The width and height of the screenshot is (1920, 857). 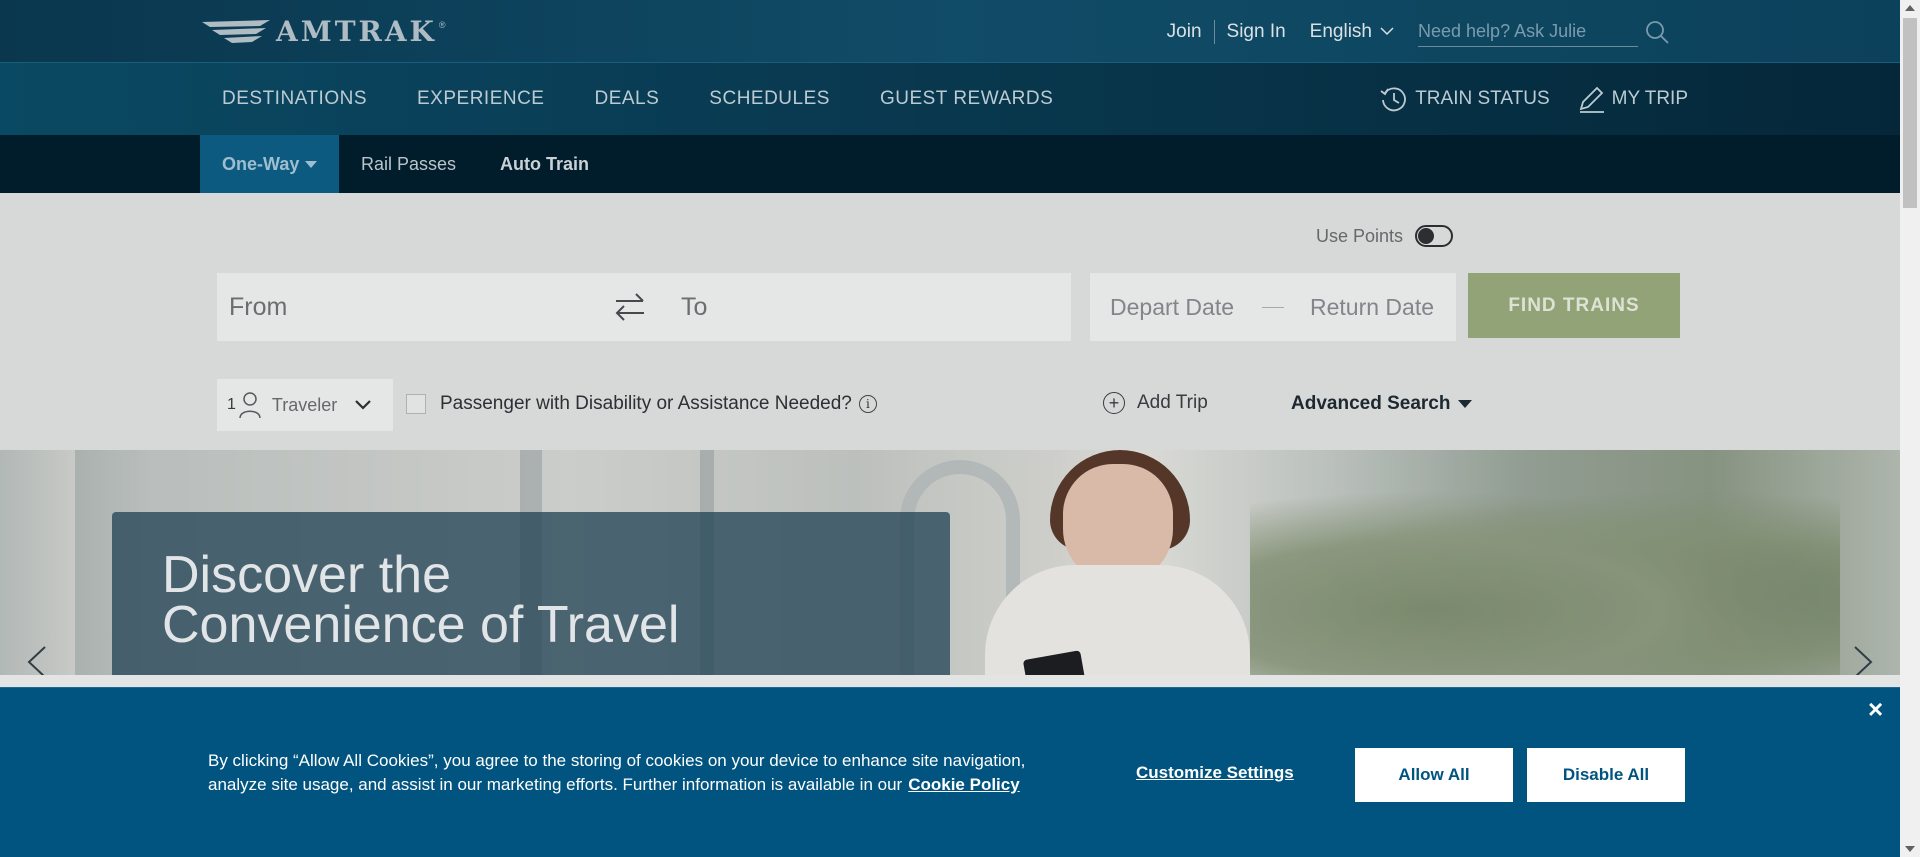 I want to click on advanced-search-toggle: Advanced Search, so click(x=1382, y=404).